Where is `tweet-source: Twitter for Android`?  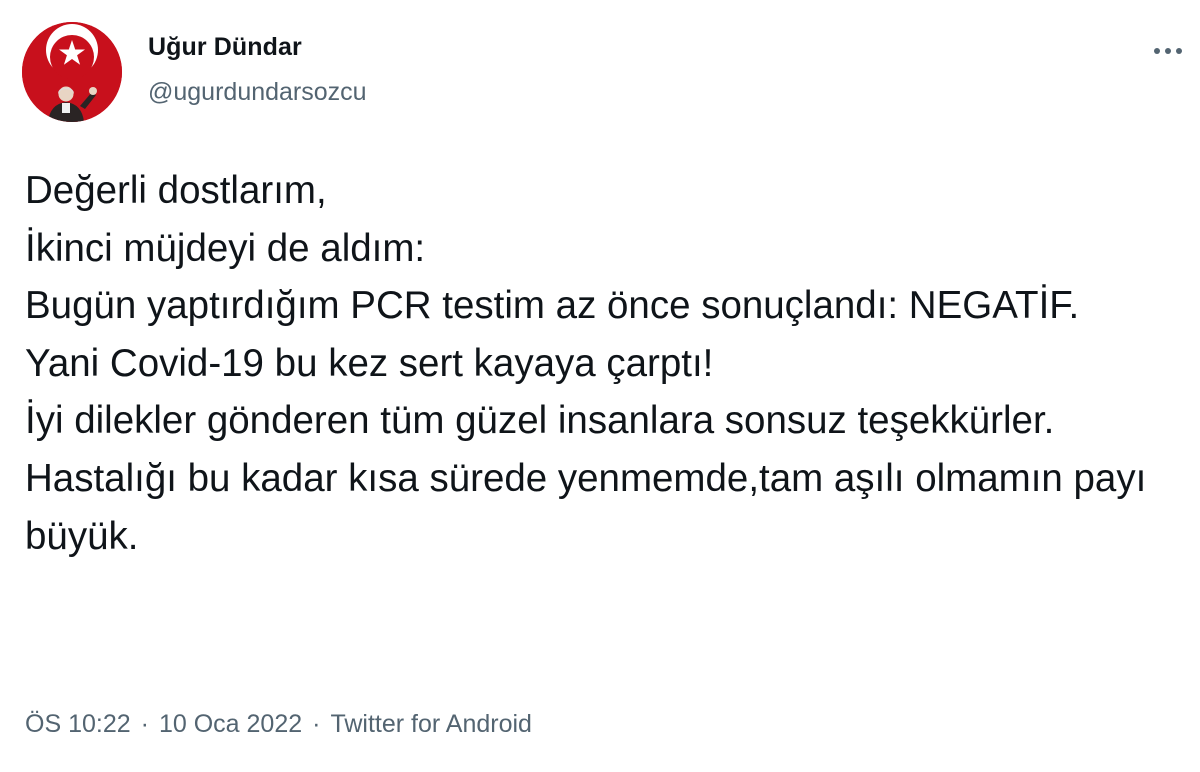 tweet-source: Twitter for Android is located at coordinates (430, 724).